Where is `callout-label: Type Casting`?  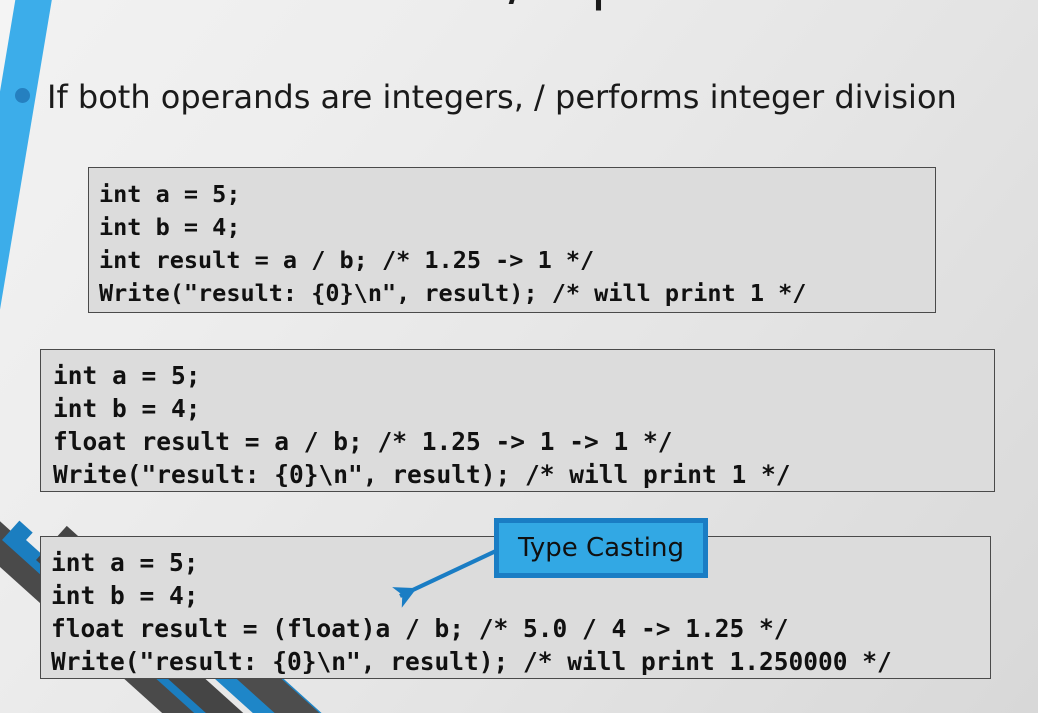 callout-label: Type Casting is located at coordinates (601, 548).